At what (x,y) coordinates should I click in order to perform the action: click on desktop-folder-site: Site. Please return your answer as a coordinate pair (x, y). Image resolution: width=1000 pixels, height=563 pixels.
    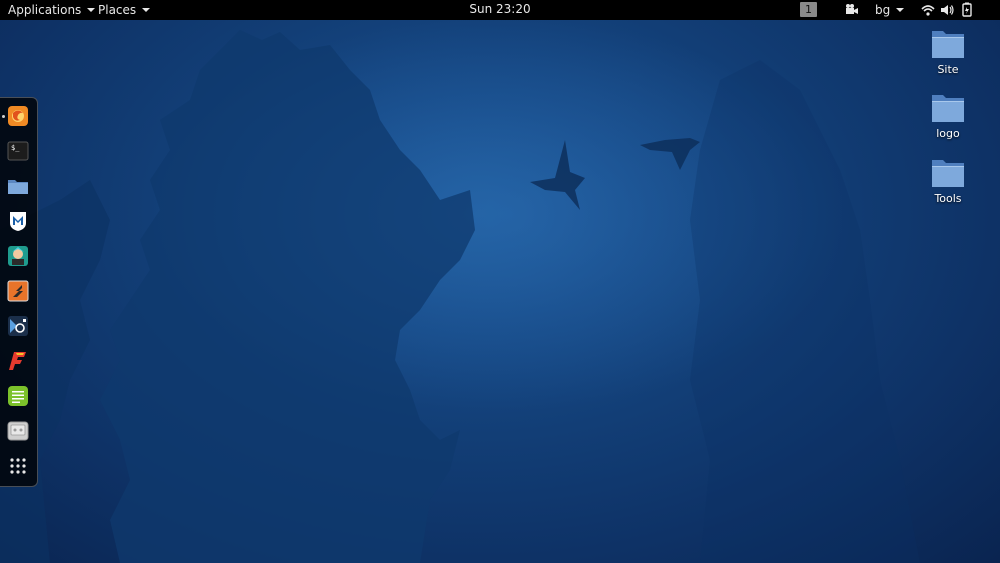
    Looking at the image, I should click on (948, 52).